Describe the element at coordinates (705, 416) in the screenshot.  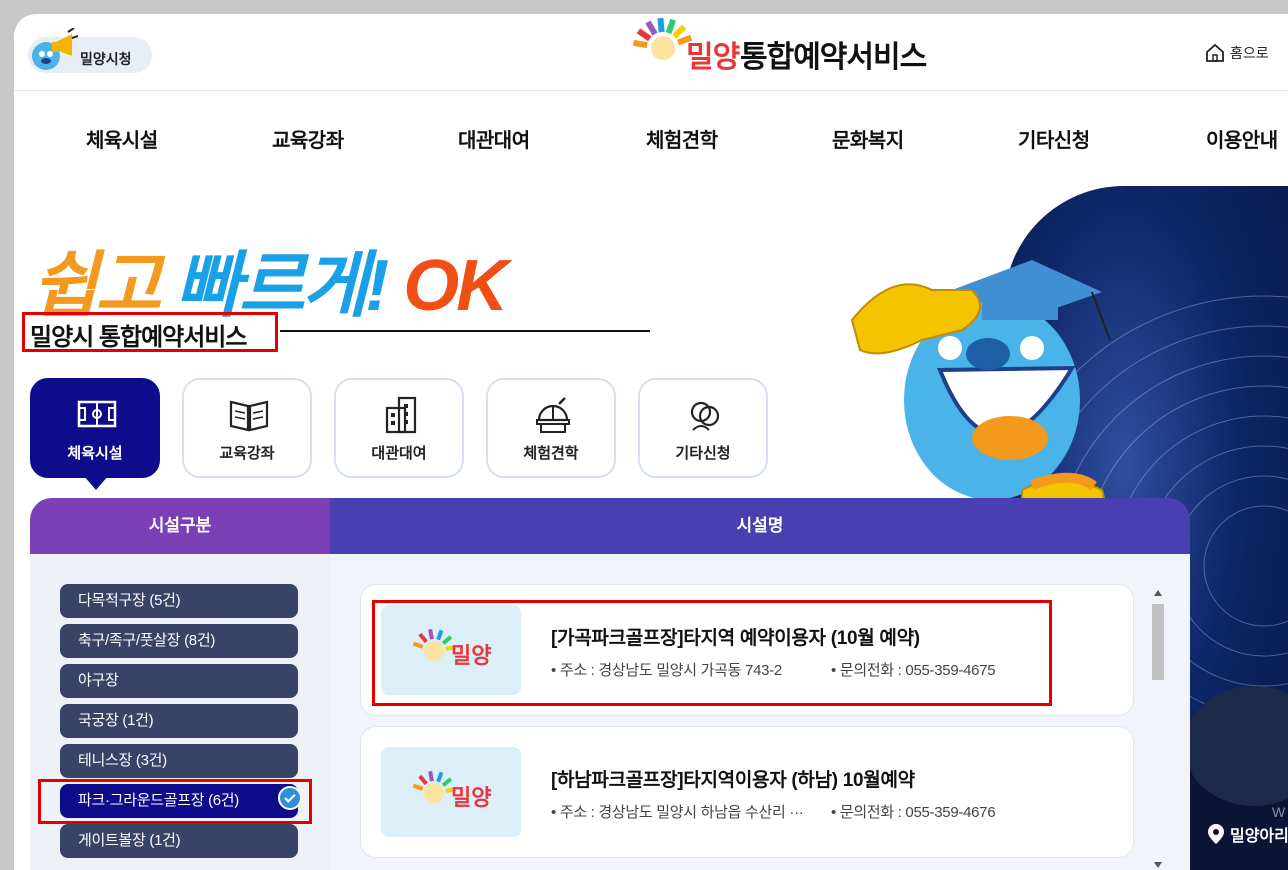
I see `people-icon` at that location.